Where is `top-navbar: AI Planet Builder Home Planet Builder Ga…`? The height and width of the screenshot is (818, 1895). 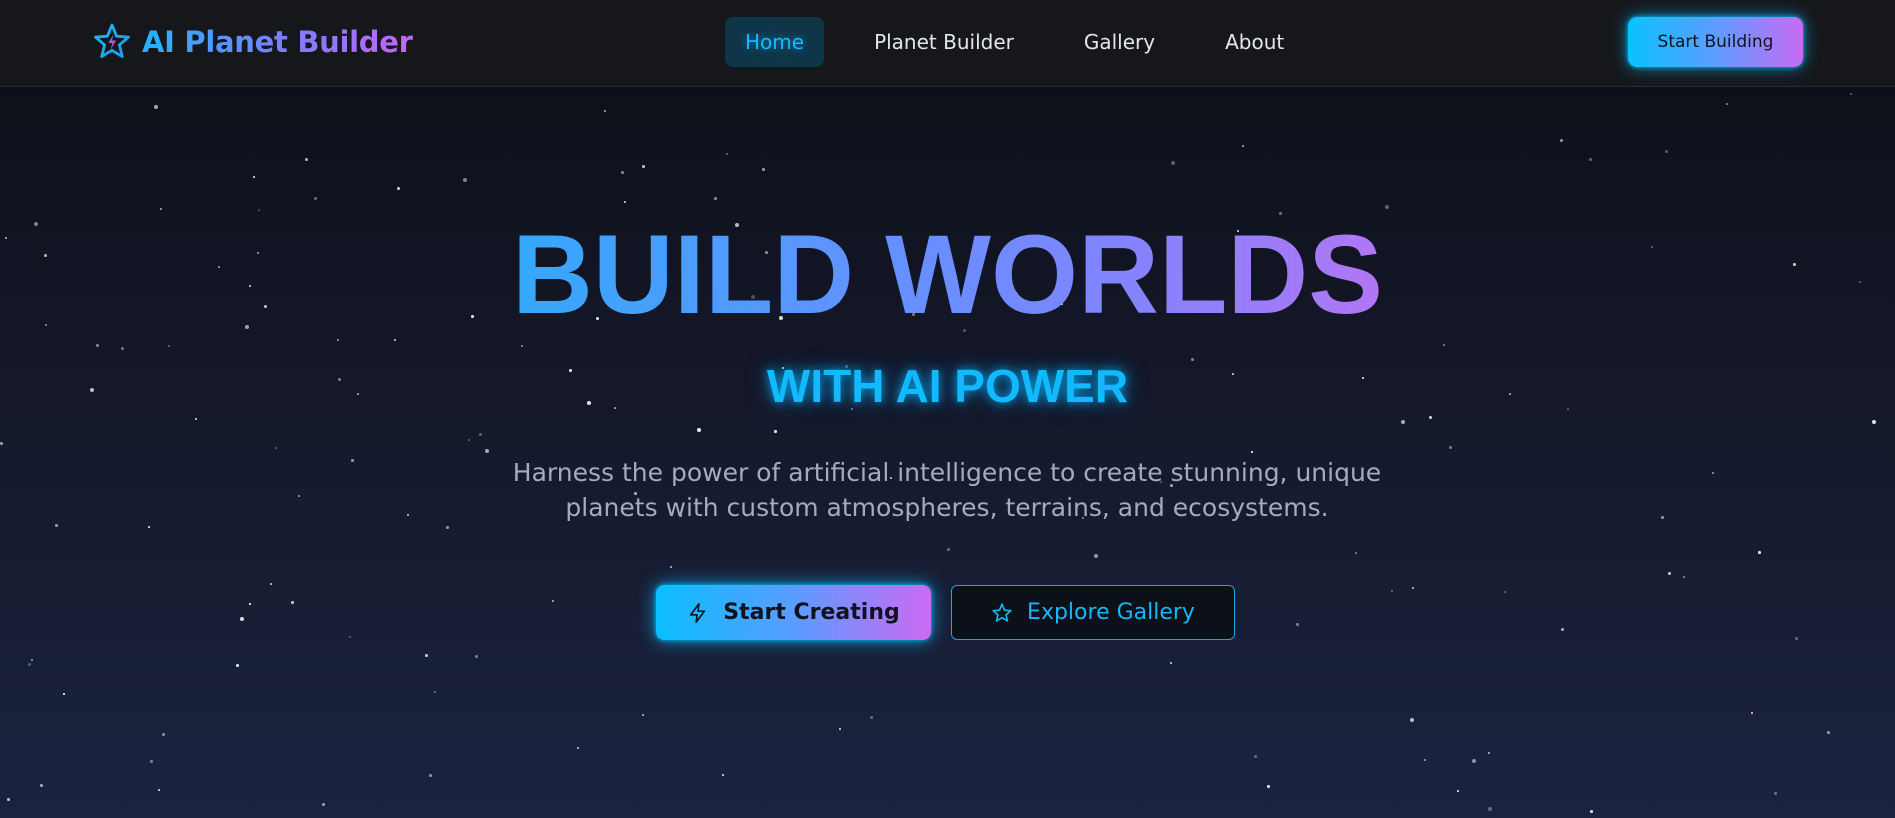
top-navbar: AI Planet Builder Home Planet Builder Ga… is located at coordinates (947, 43).